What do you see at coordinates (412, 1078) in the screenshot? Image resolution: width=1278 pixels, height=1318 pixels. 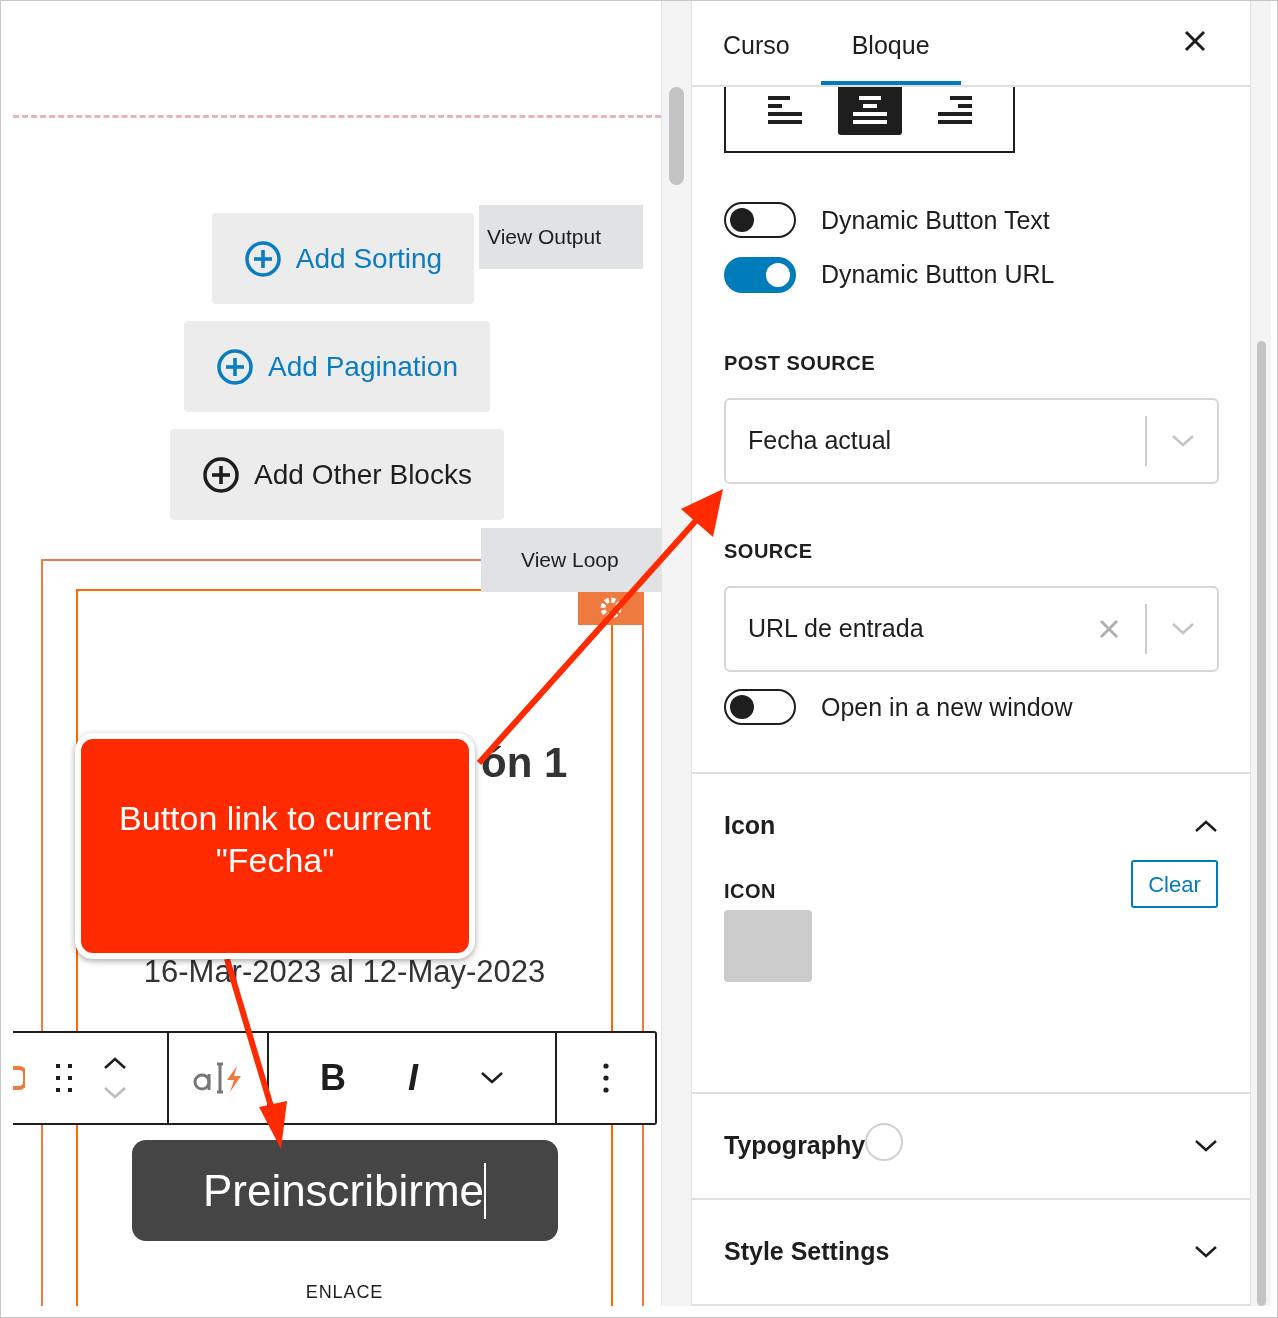 I see `italic-button: I` at bounding box center [412, 1078].